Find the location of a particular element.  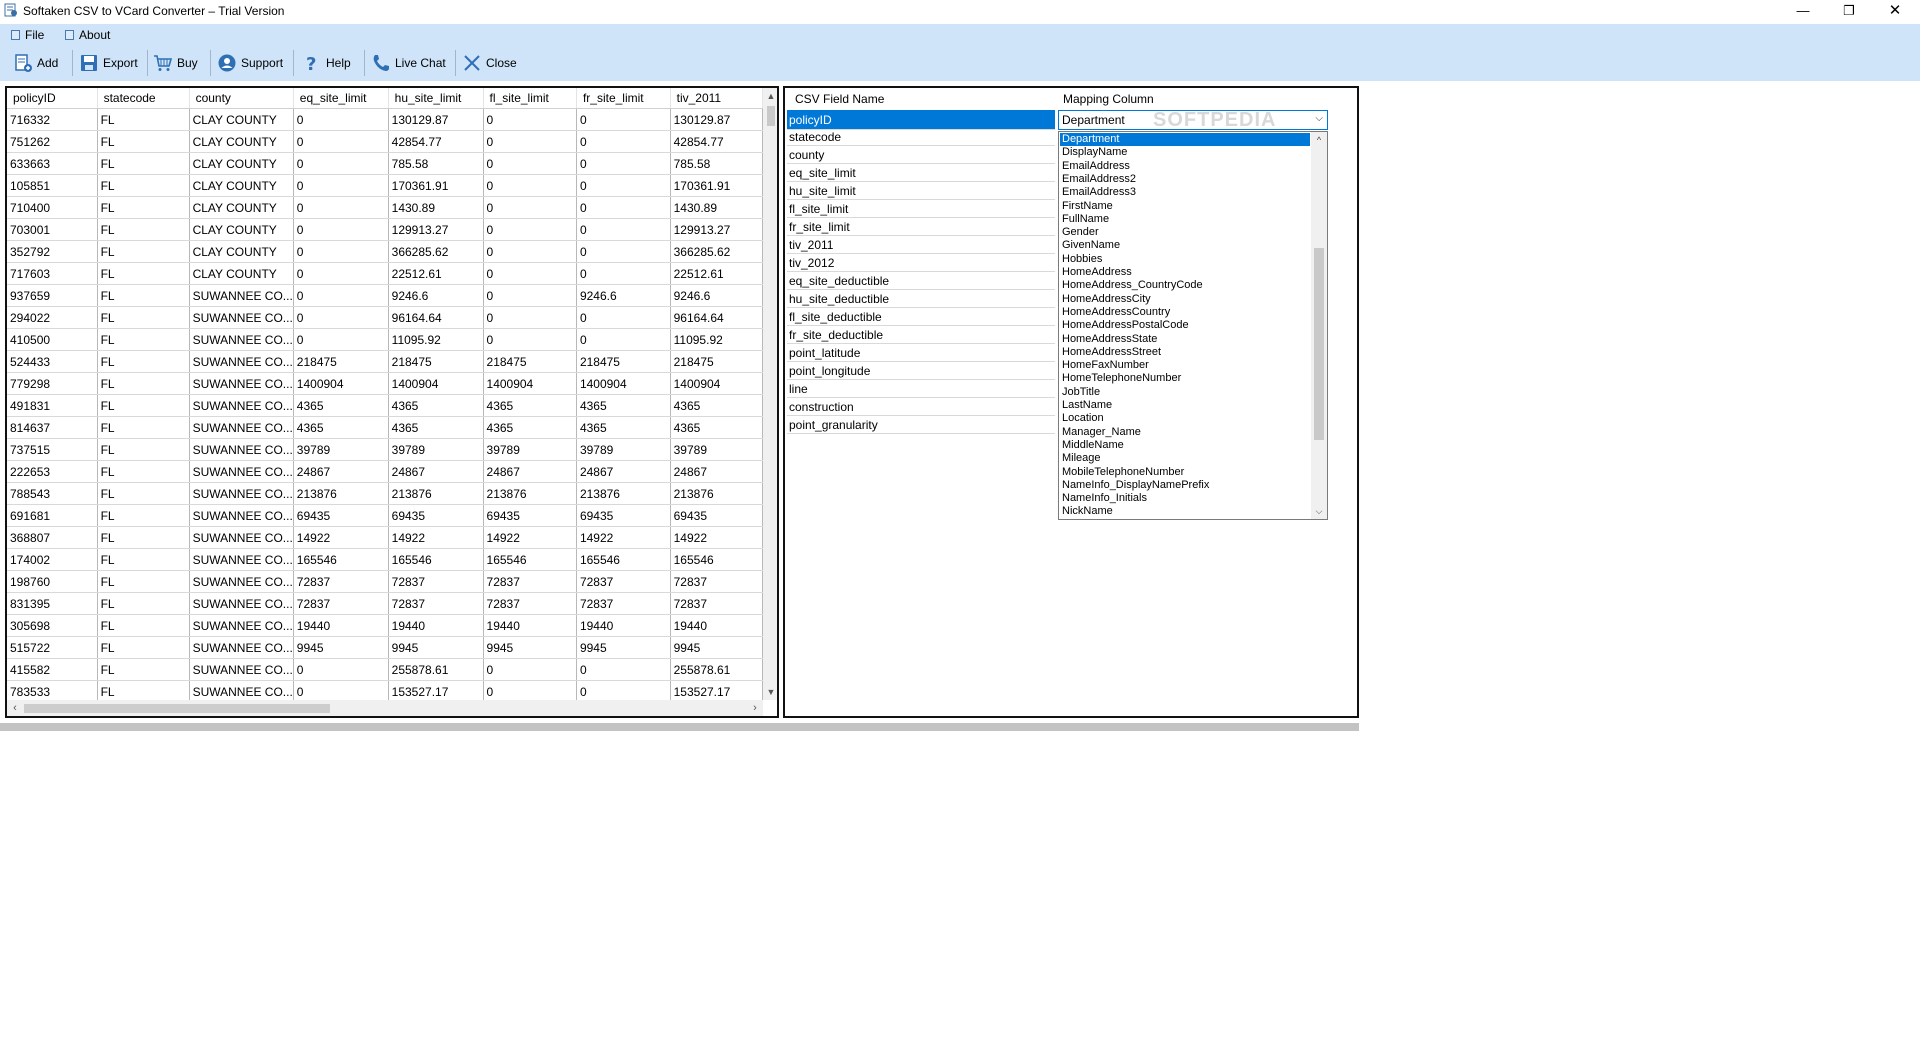

csv-field-row: fr_site_limit is located at coordinates (921, 227).